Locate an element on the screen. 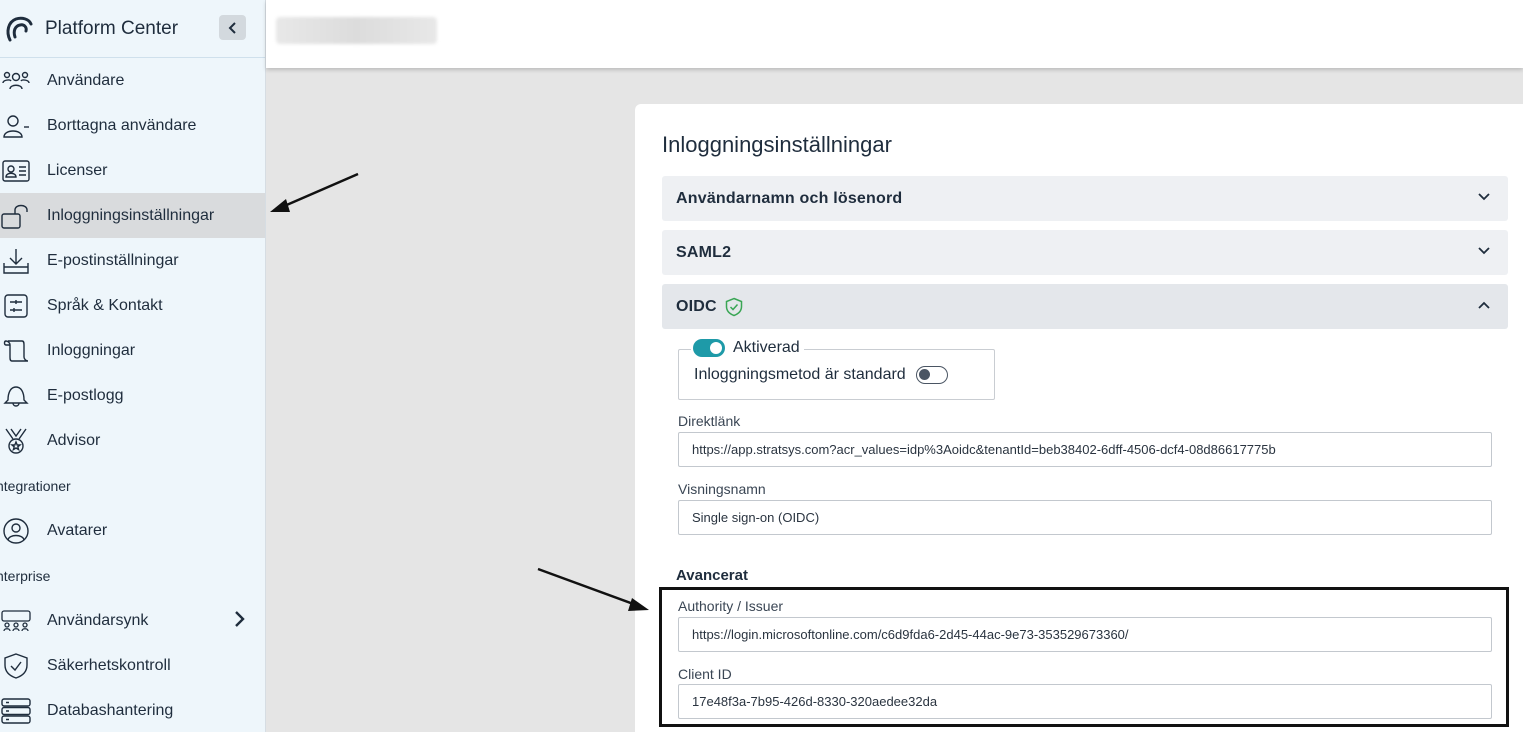 The image size is (1523, 732). collapse-sidebar-button is located at coordinates (232, 27).